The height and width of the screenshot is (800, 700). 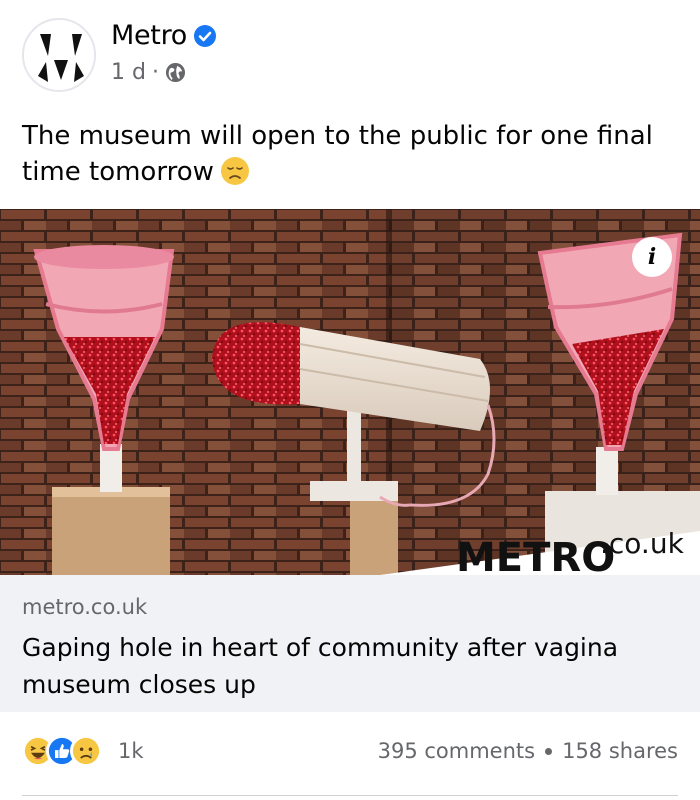 I want to click on post-timestamp: 1 d, so click(x=128, y=72).